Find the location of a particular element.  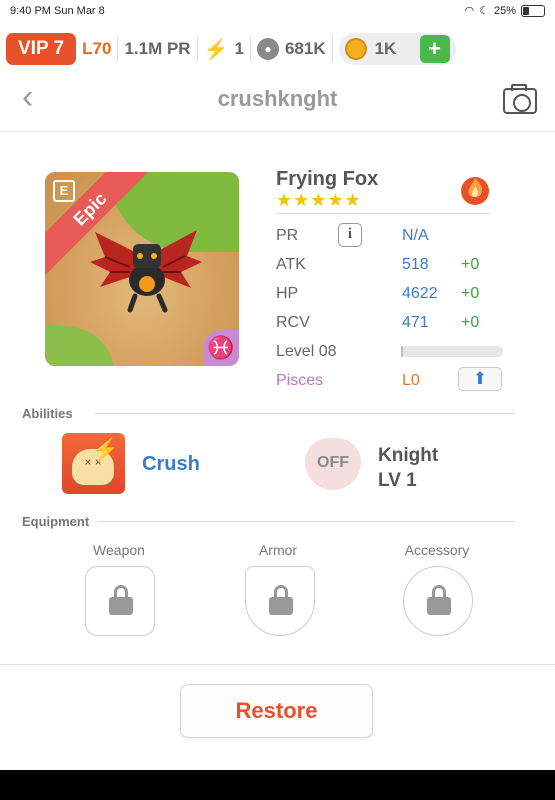

abilities-heading: Abilities is located at coordinates (47, 413).